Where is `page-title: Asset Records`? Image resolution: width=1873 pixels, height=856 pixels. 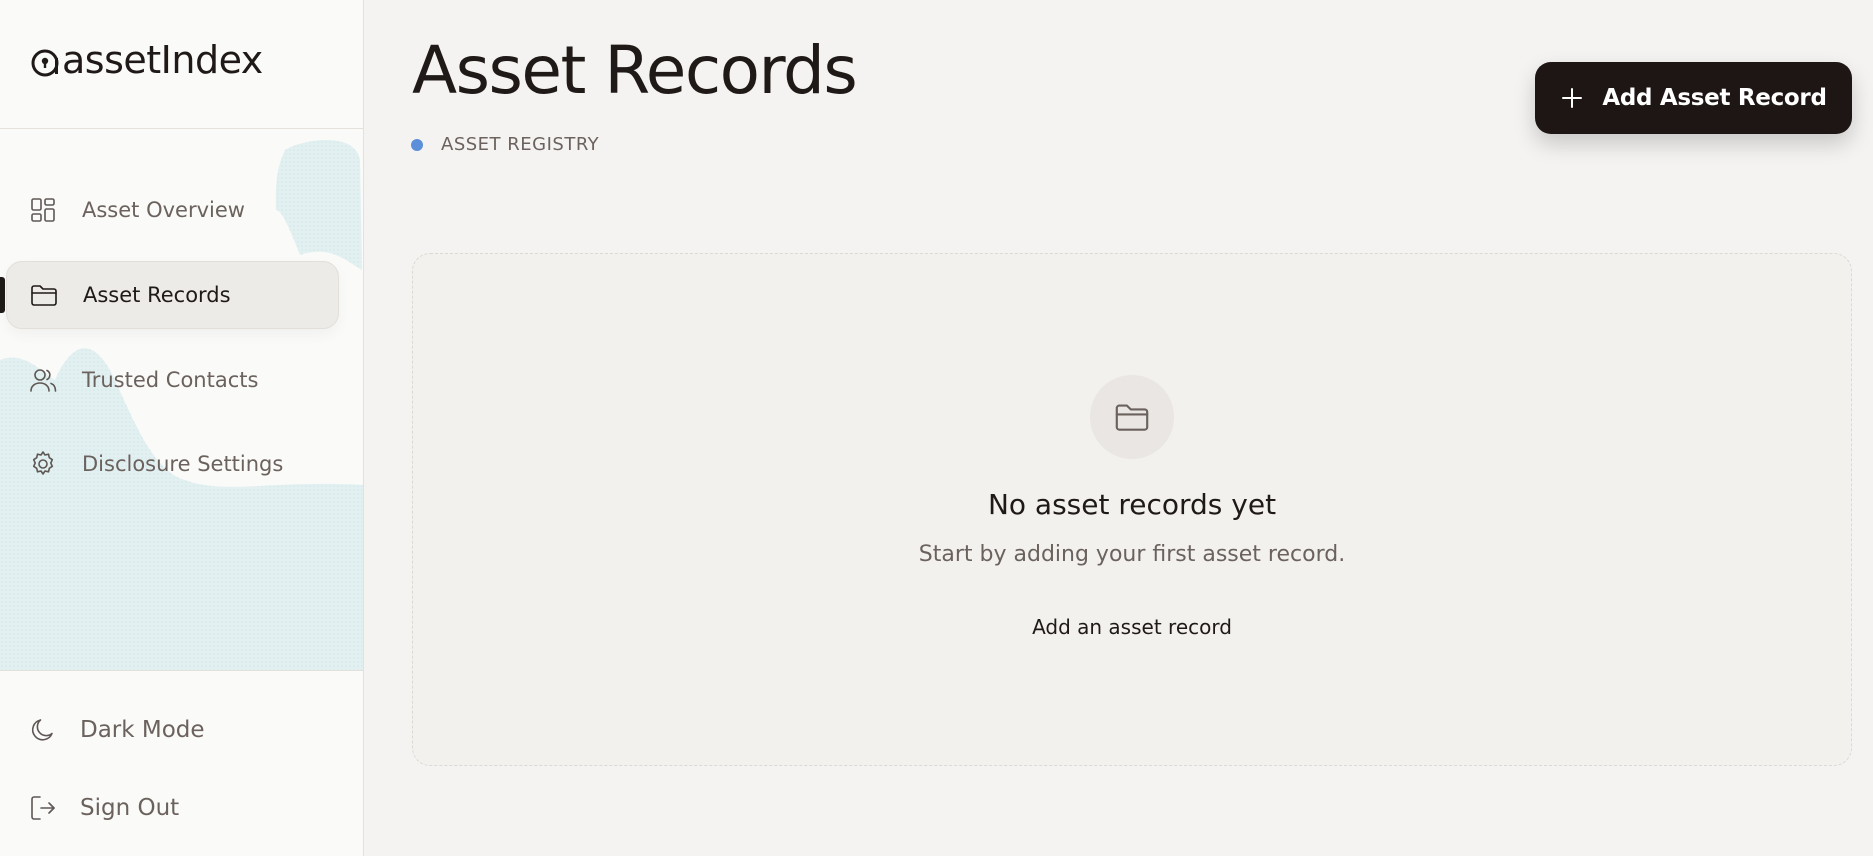 page-title: Asset Records is located at coordinates (635, 70).